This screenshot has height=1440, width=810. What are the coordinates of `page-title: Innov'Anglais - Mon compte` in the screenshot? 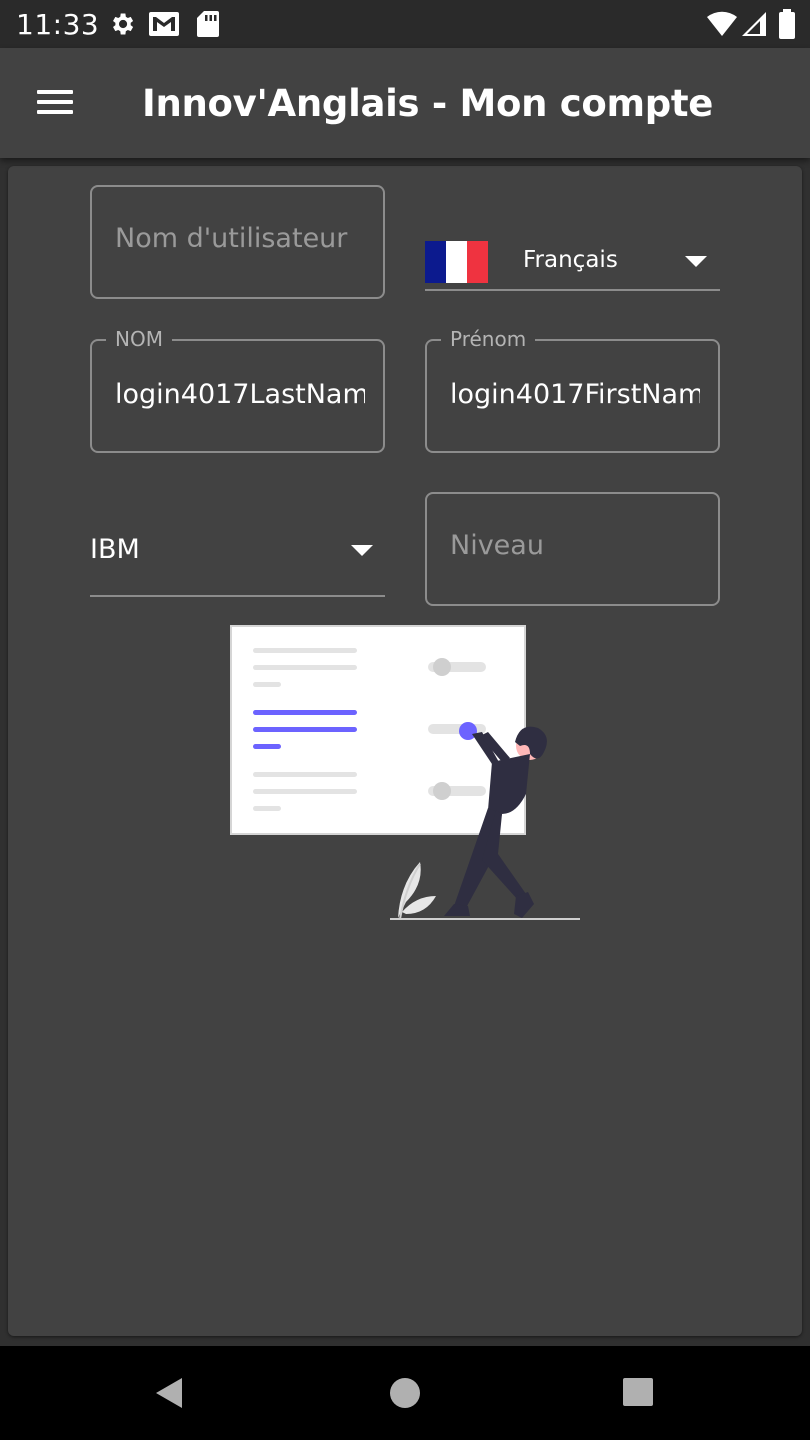 It's located at (428, 103).